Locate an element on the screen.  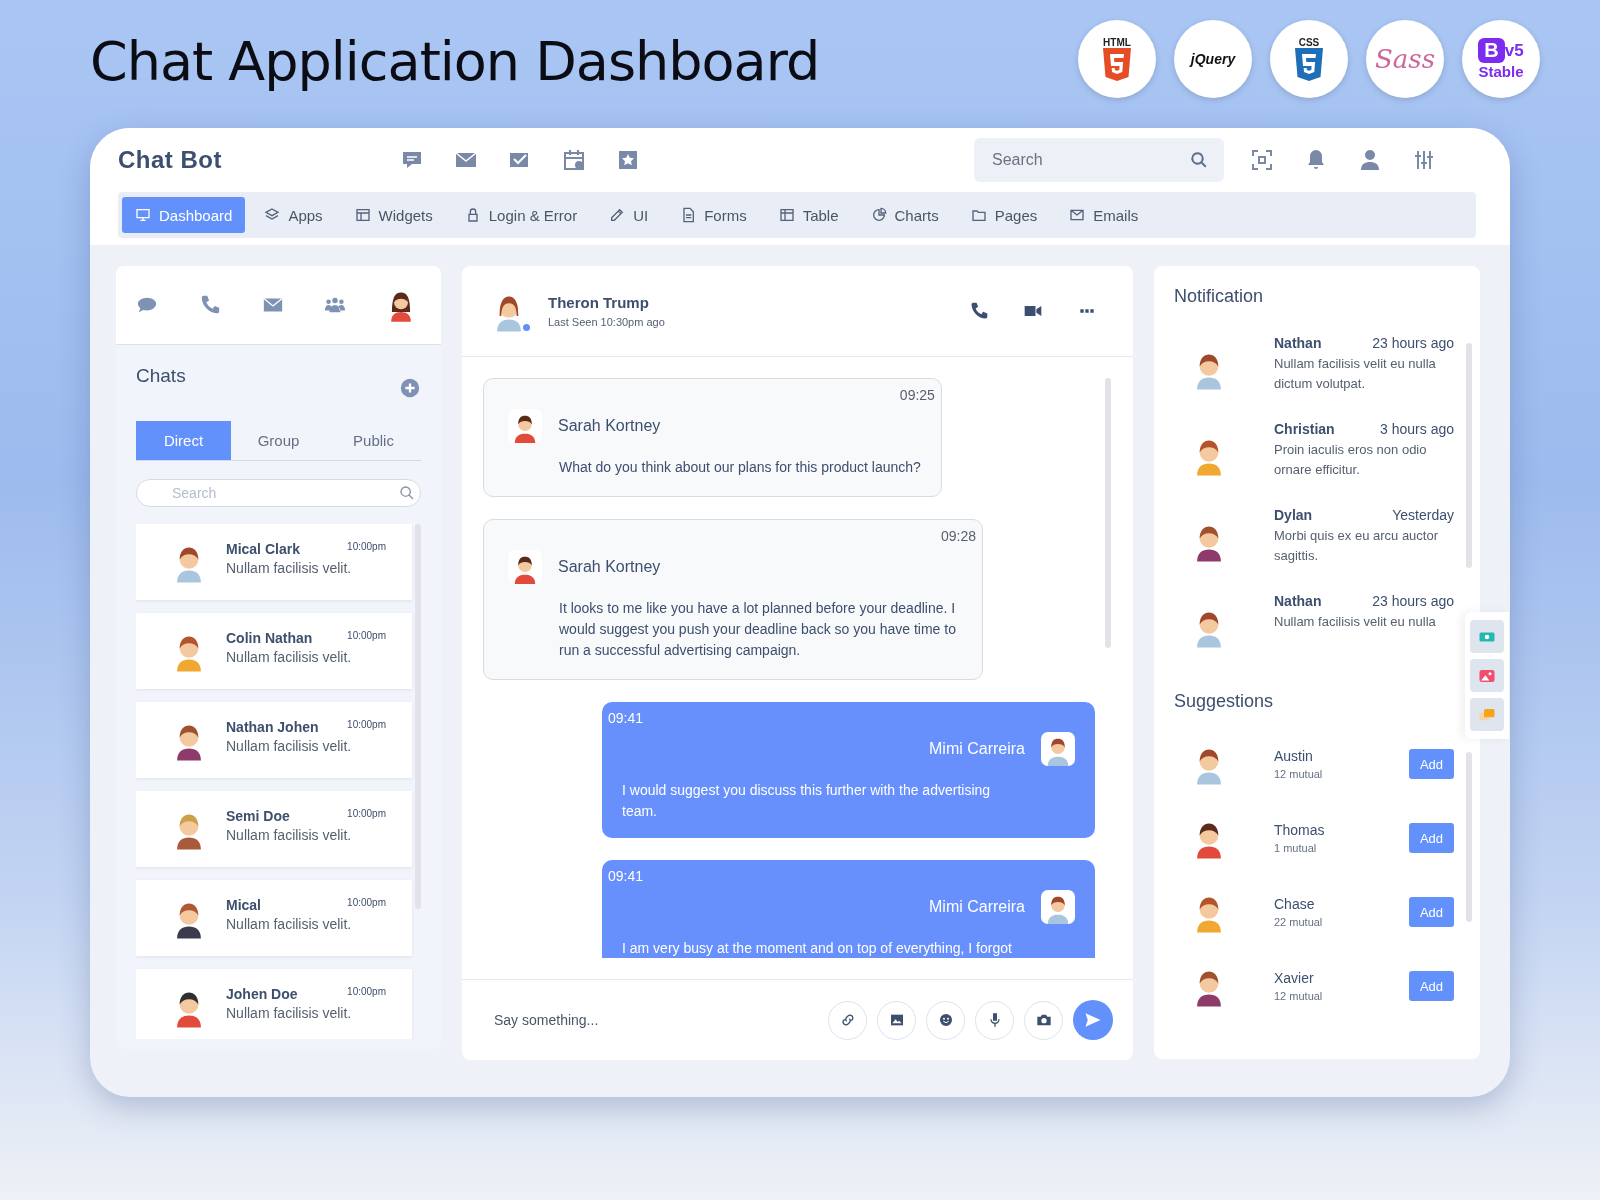
phone-icon is located at coordinates (979, 311).